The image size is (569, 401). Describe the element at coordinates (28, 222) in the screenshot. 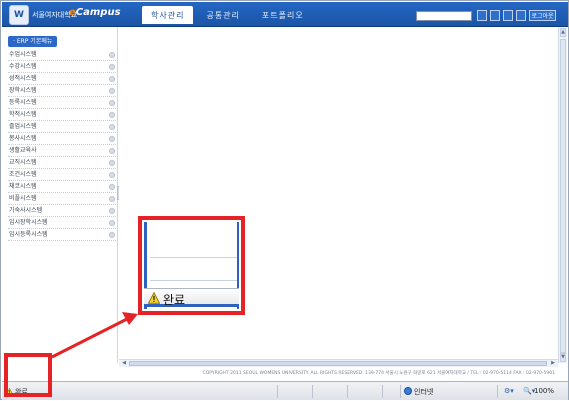

I see `sidebar-item-label: 입시장학시스템` at that location.